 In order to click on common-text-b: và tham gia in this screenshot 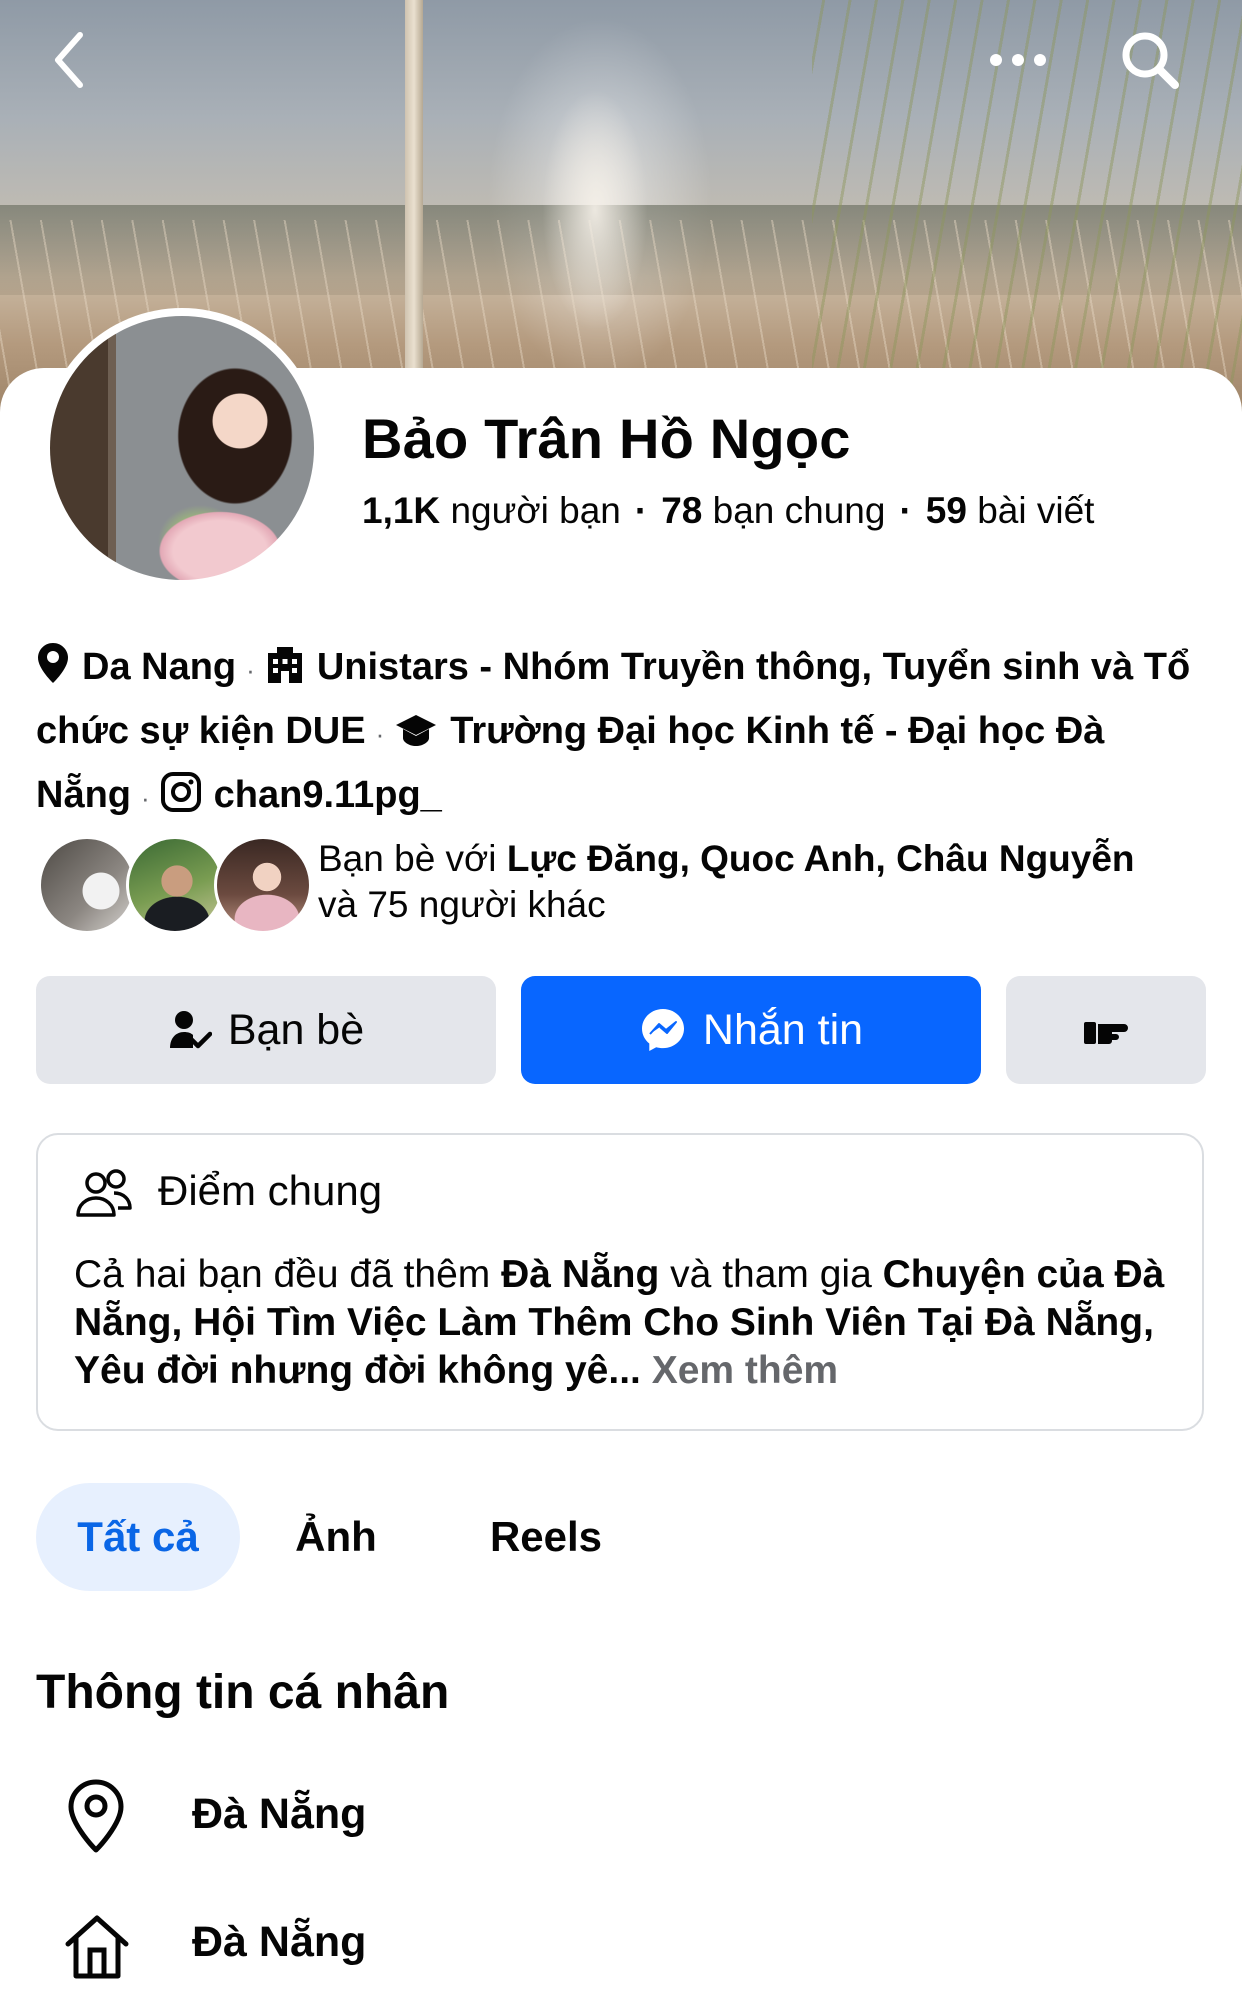, I will do `click(771, 1274)`.